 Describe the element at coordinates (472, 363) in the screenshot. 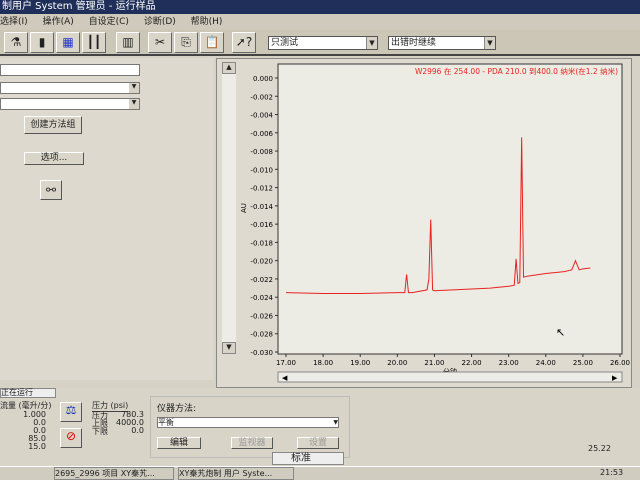

I see `x-tick-label: 22.00` at that location.